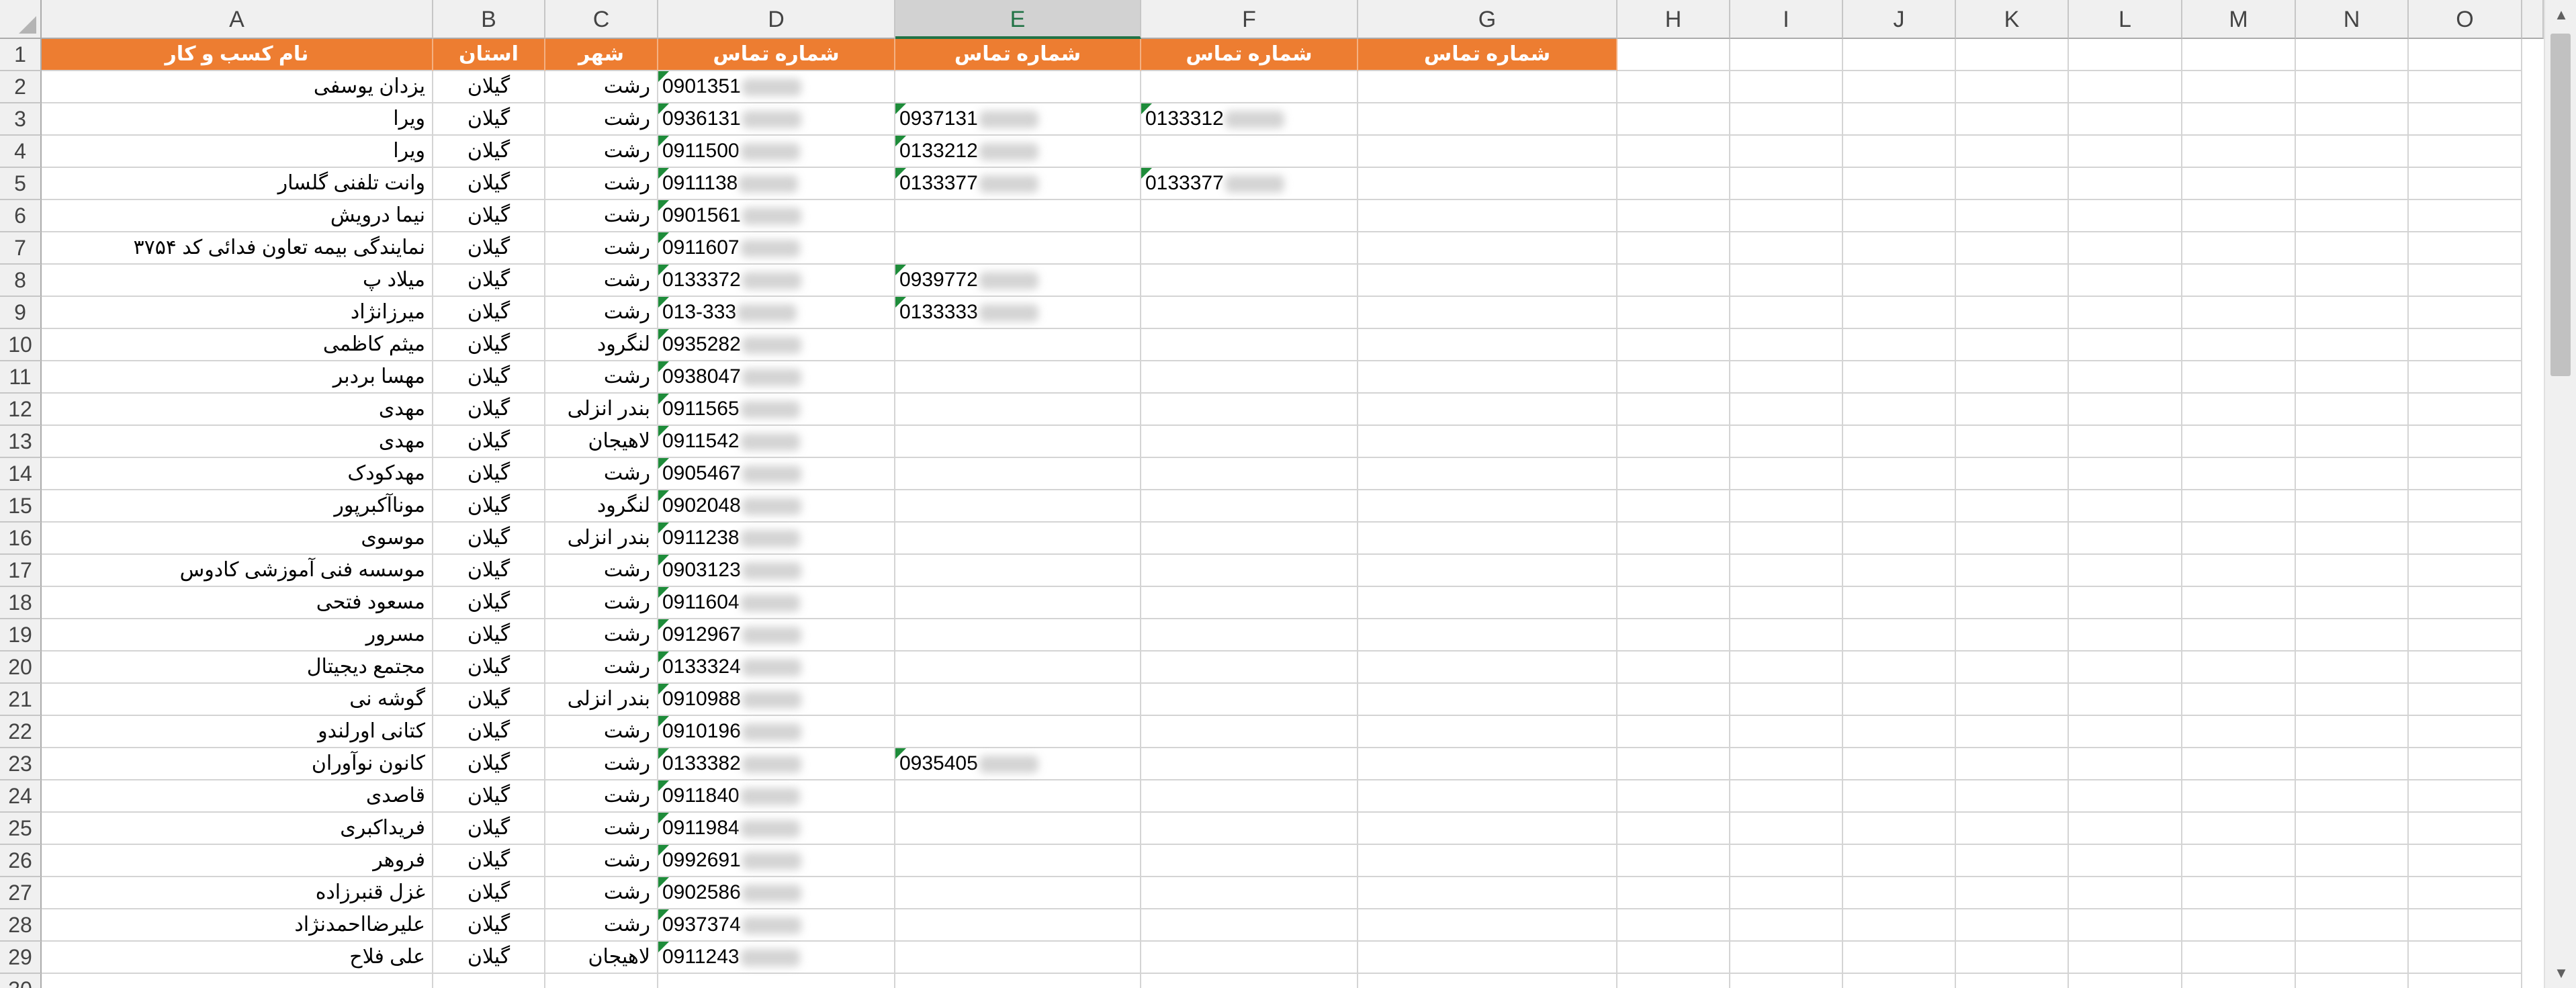 The width and height of the screenshot is (2576, 988). What do you see at coordinates (238, 861) in the screenshot?
I see `cell-business-name: فروهر` at bounding box center [238, 861].